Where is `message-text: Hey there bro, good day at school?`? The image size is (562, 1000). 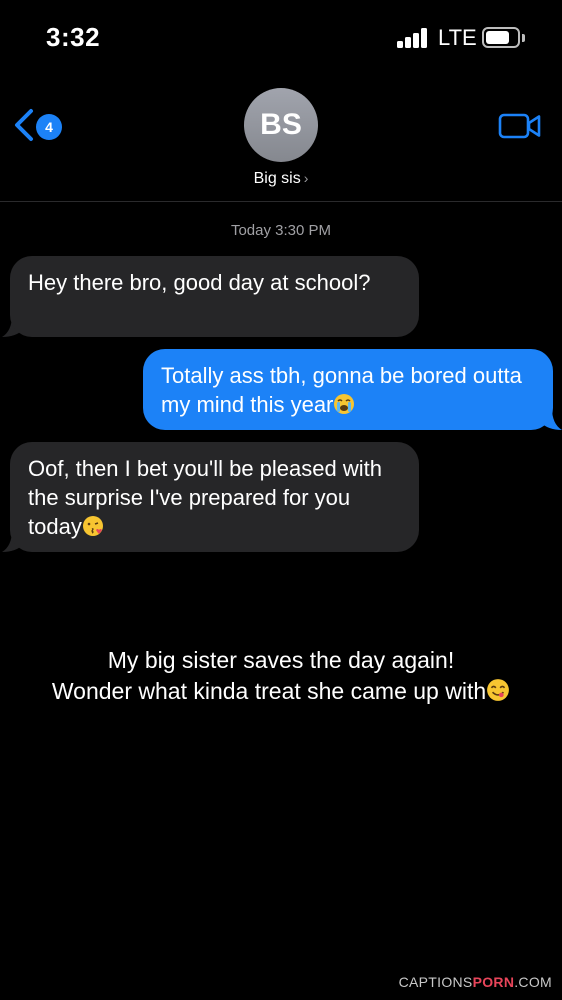 message-text: Hey there bro, good day at school? is located at coordinates (199, 282).